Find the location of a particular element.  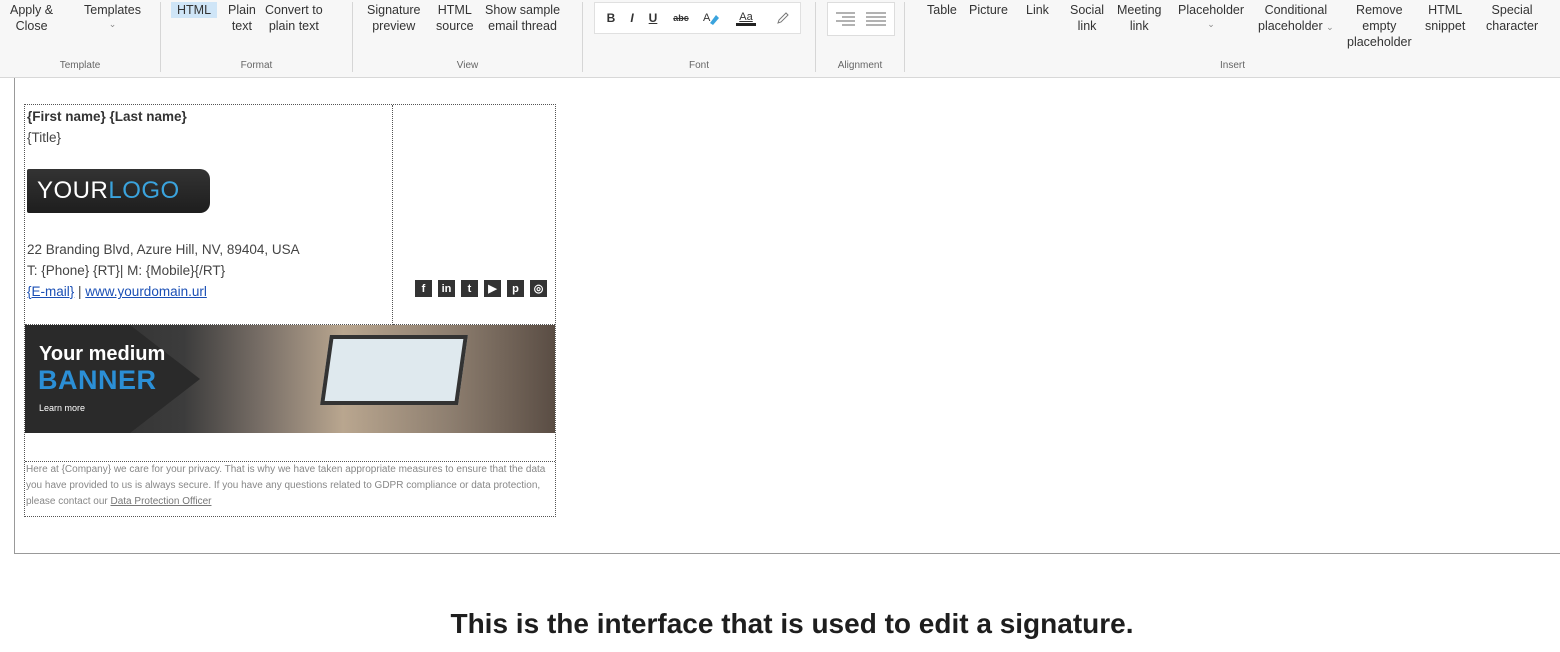

template-group-label: Template is located at coordinates (80, 65).